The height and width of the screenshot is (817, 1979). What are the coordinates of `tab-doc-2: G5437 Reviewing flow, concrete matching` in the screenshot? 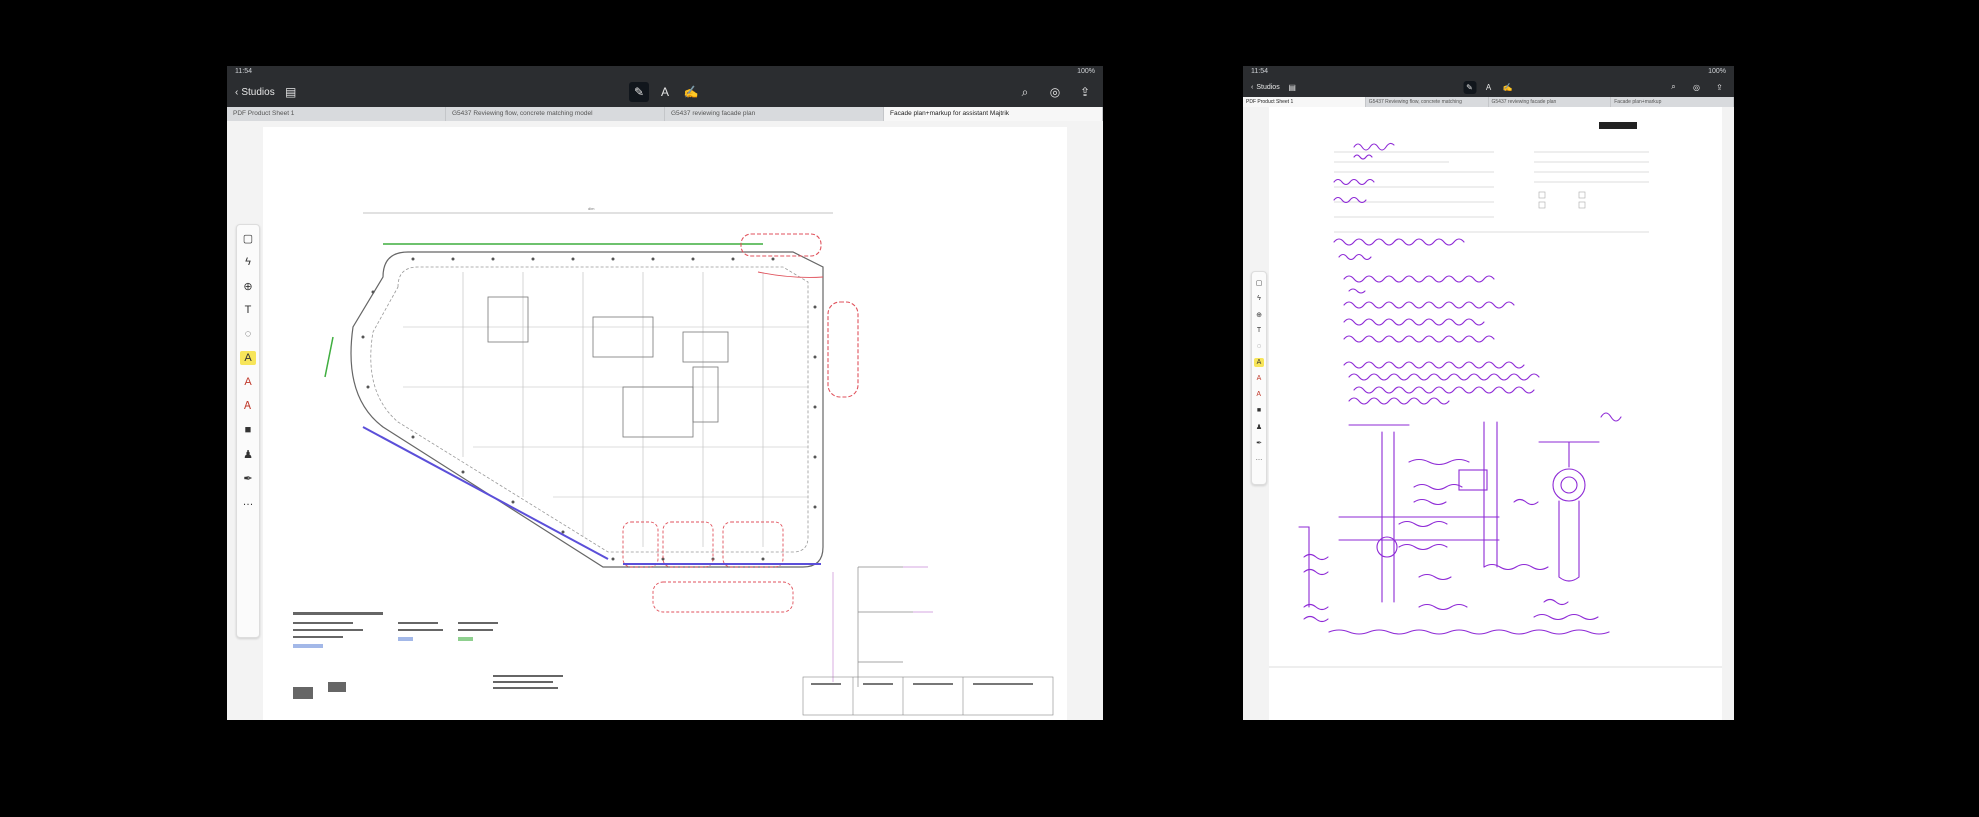 It's located at (1427, 102).